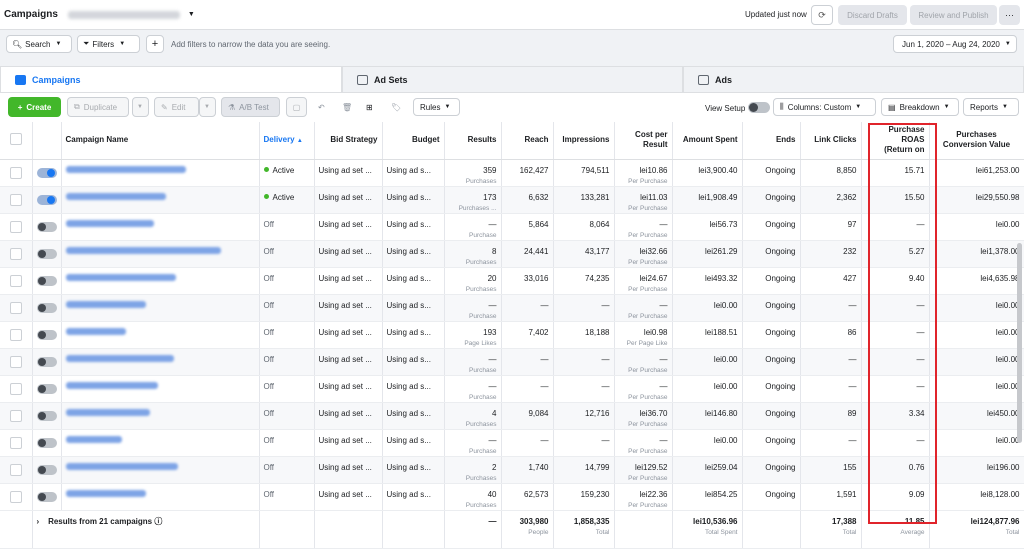  What do you see at coordinates (321, 107) in the screenshot?
I see `undo-icon: ↶` at bounding box center [321, 107].